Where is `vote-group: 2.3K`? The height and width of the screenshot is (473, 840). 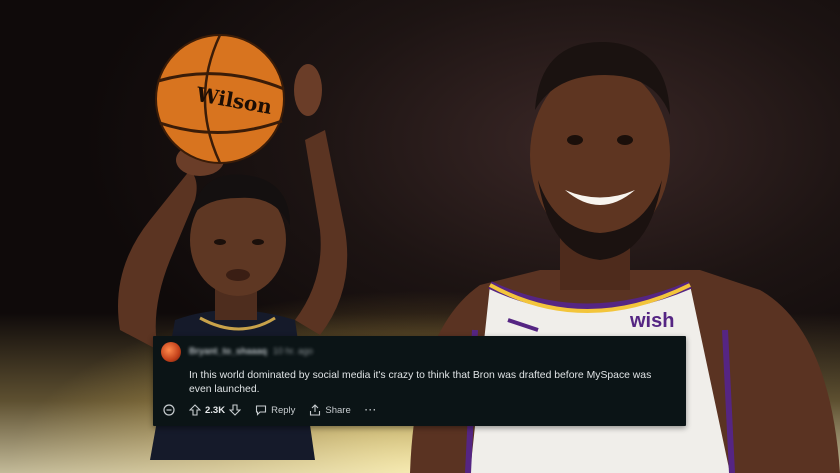 vote-group: 2.3K is located at coordinates (215, 410).